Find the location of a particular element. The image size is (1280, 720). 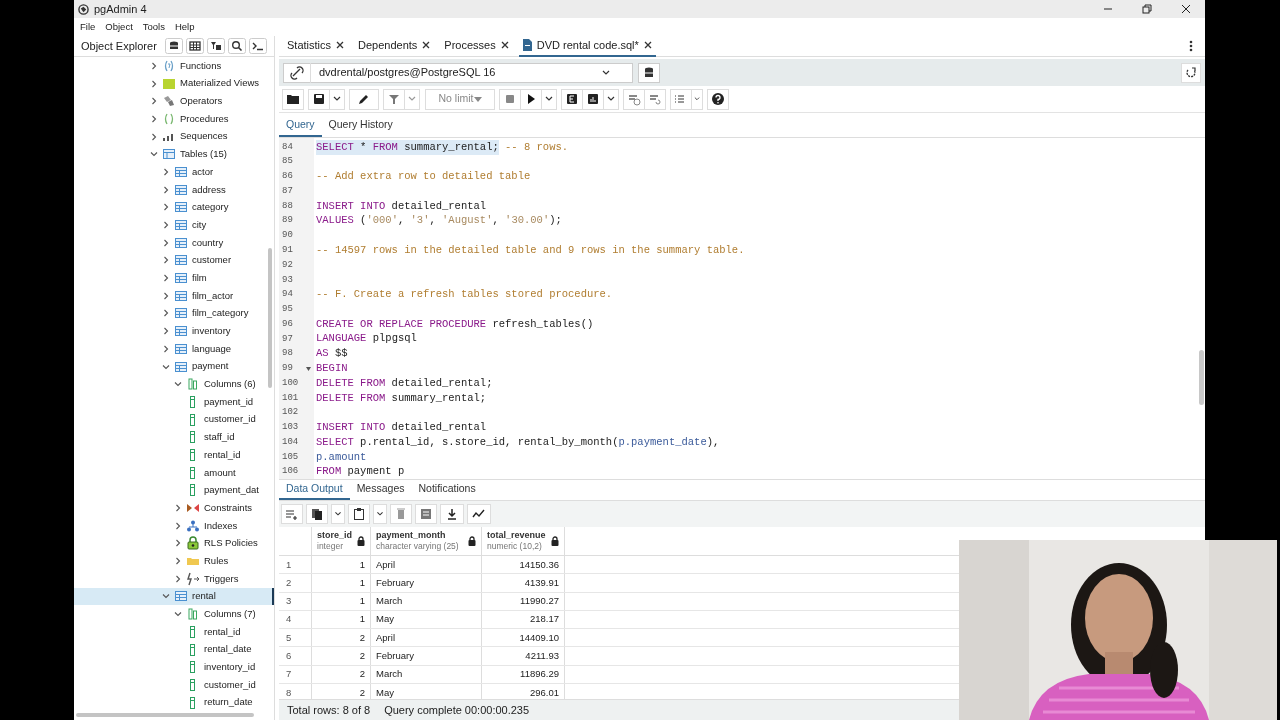

tree-item: Rules is located at coordinates (216, 561).